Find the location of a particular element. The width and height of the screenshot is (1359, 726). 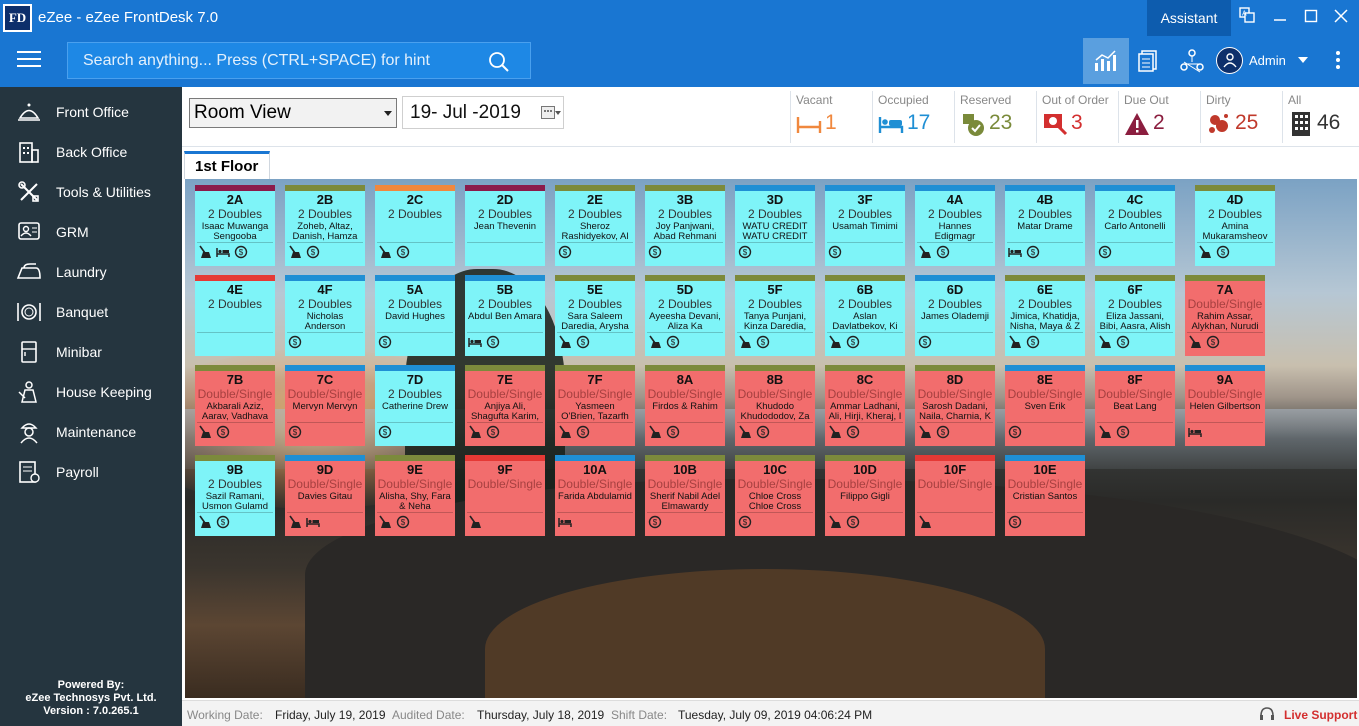

stat-reserved: Reserved 23 is located at coordinates (995, 117).